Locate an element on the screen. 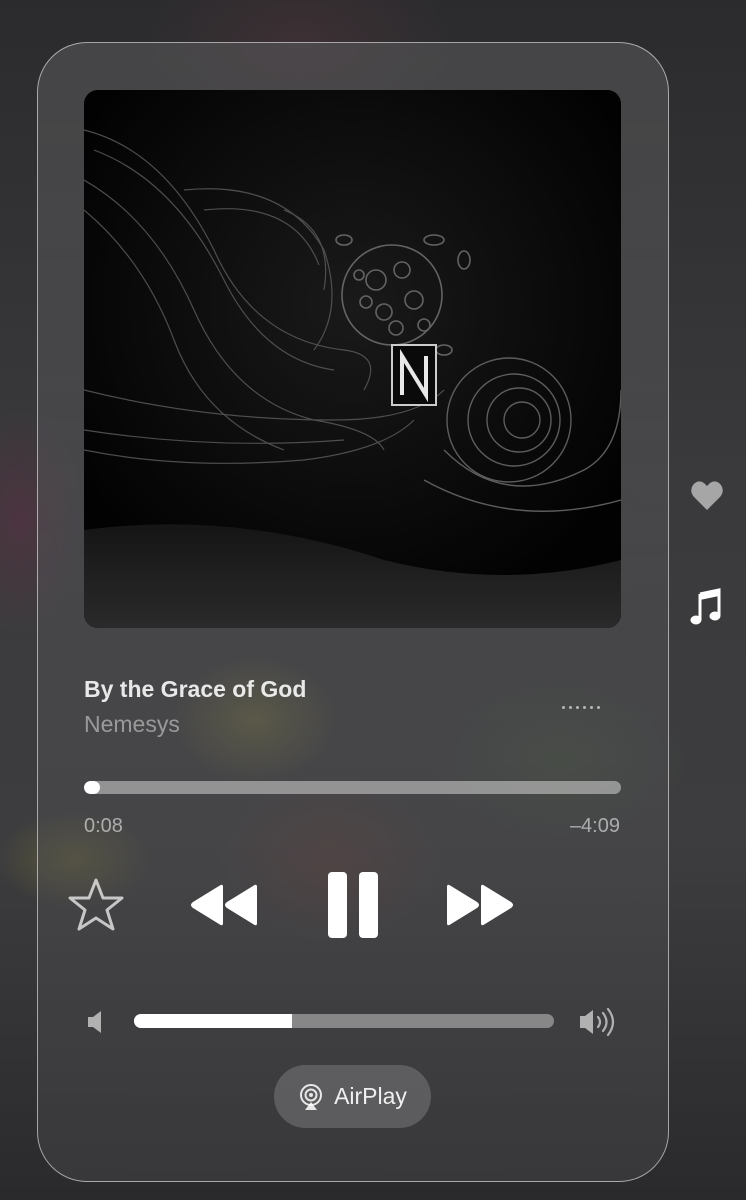  remaining-time: –4:09 is located at coordinates (594, 826).